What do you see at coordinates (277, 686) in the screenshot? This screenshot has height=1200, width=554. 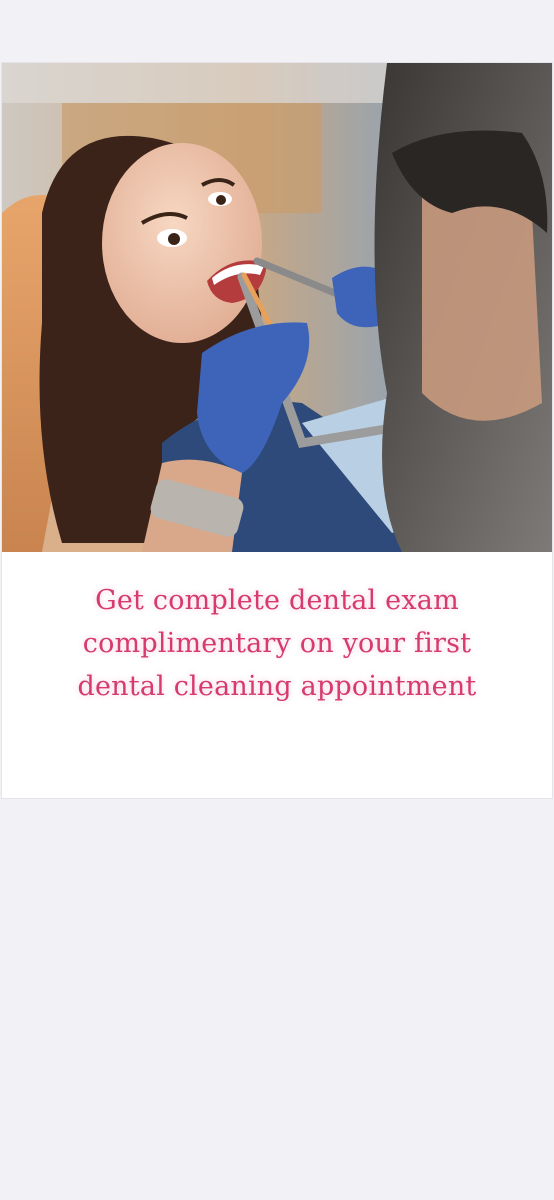 I see `promo-caption-line-3: dental cleaning appointment` at bounding box center [277, 686].